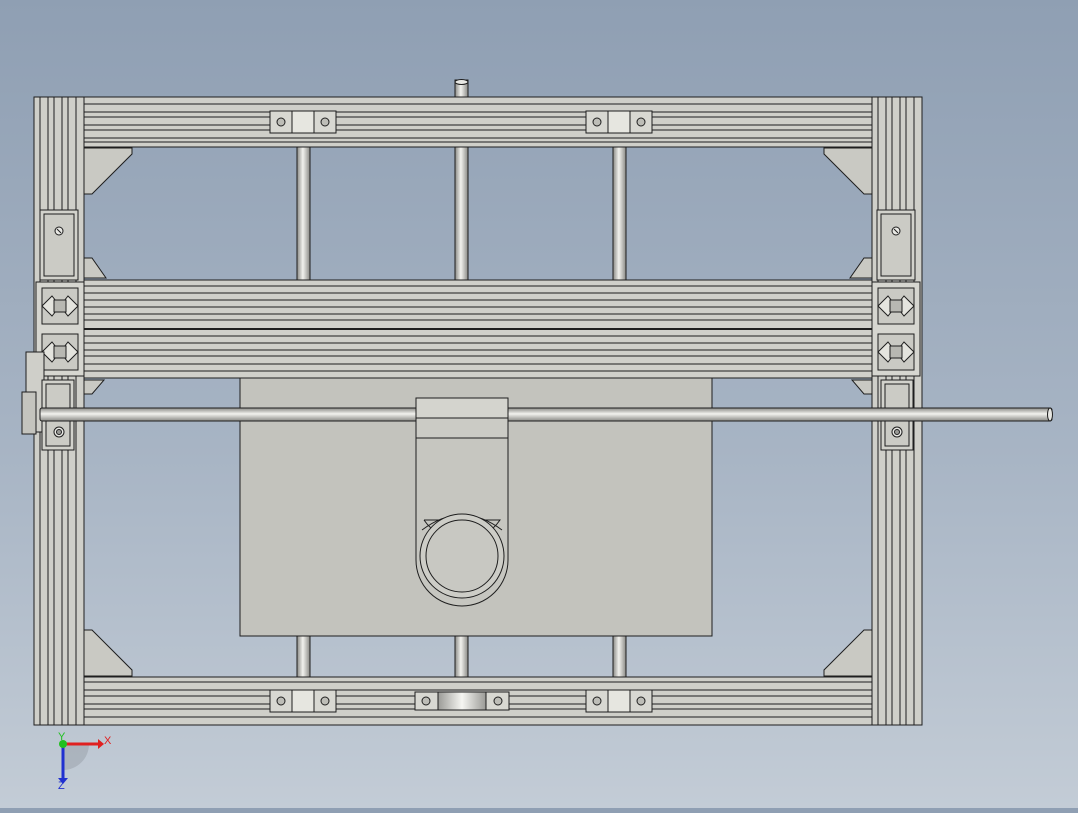 Image resolution: width=1078 pixels, height=813 pixels. What do you see at coordinates (59, 245) in the screenshot?
I see `left-gantry-block` at bounding box center [59, 245].